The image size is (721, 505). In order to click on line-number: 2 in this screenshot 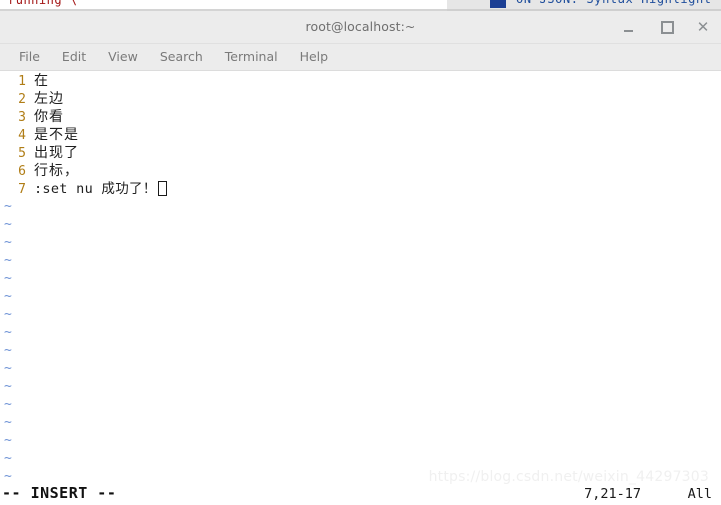, I will do `click(22, 99)`.